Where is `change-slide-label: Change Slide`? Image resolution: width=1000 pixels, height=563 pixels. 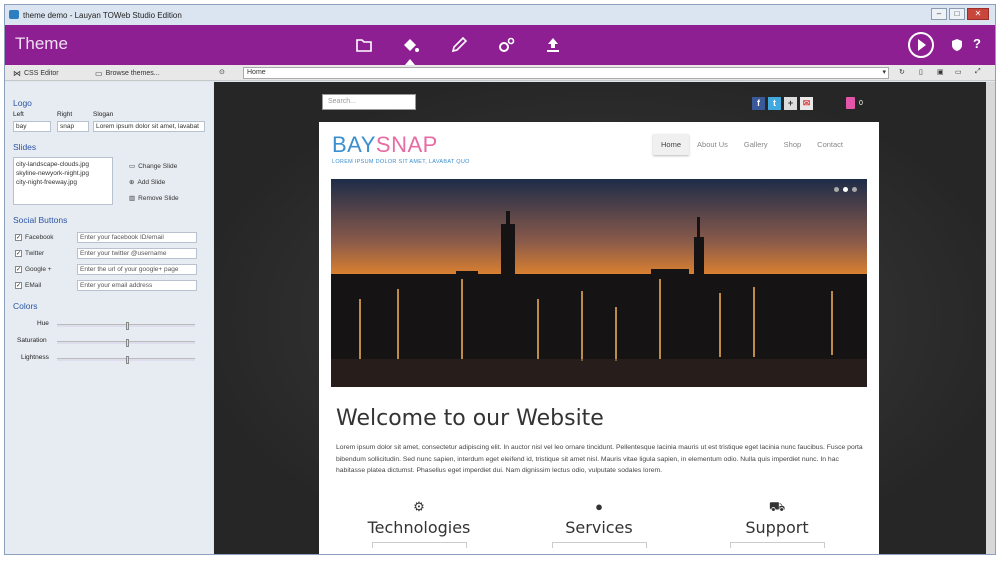
change-slide-label: Change Slide is located at coordinates (158, 166).